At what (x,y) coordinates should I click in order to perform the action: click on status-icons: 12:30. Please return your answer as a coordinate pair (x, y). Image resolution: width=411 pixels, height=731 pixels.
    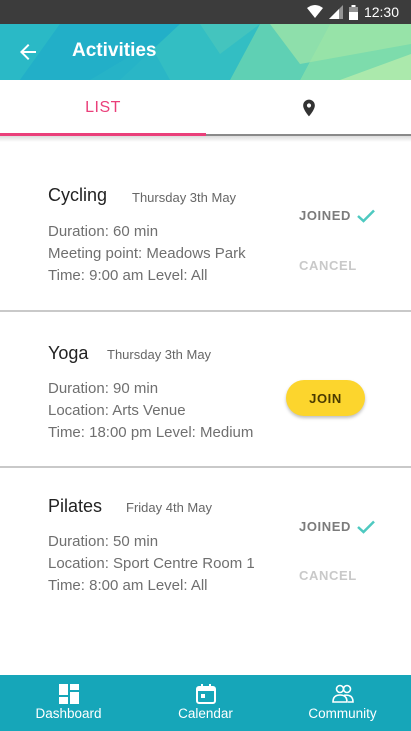
    Looking at the image, I should click on (358, 12).